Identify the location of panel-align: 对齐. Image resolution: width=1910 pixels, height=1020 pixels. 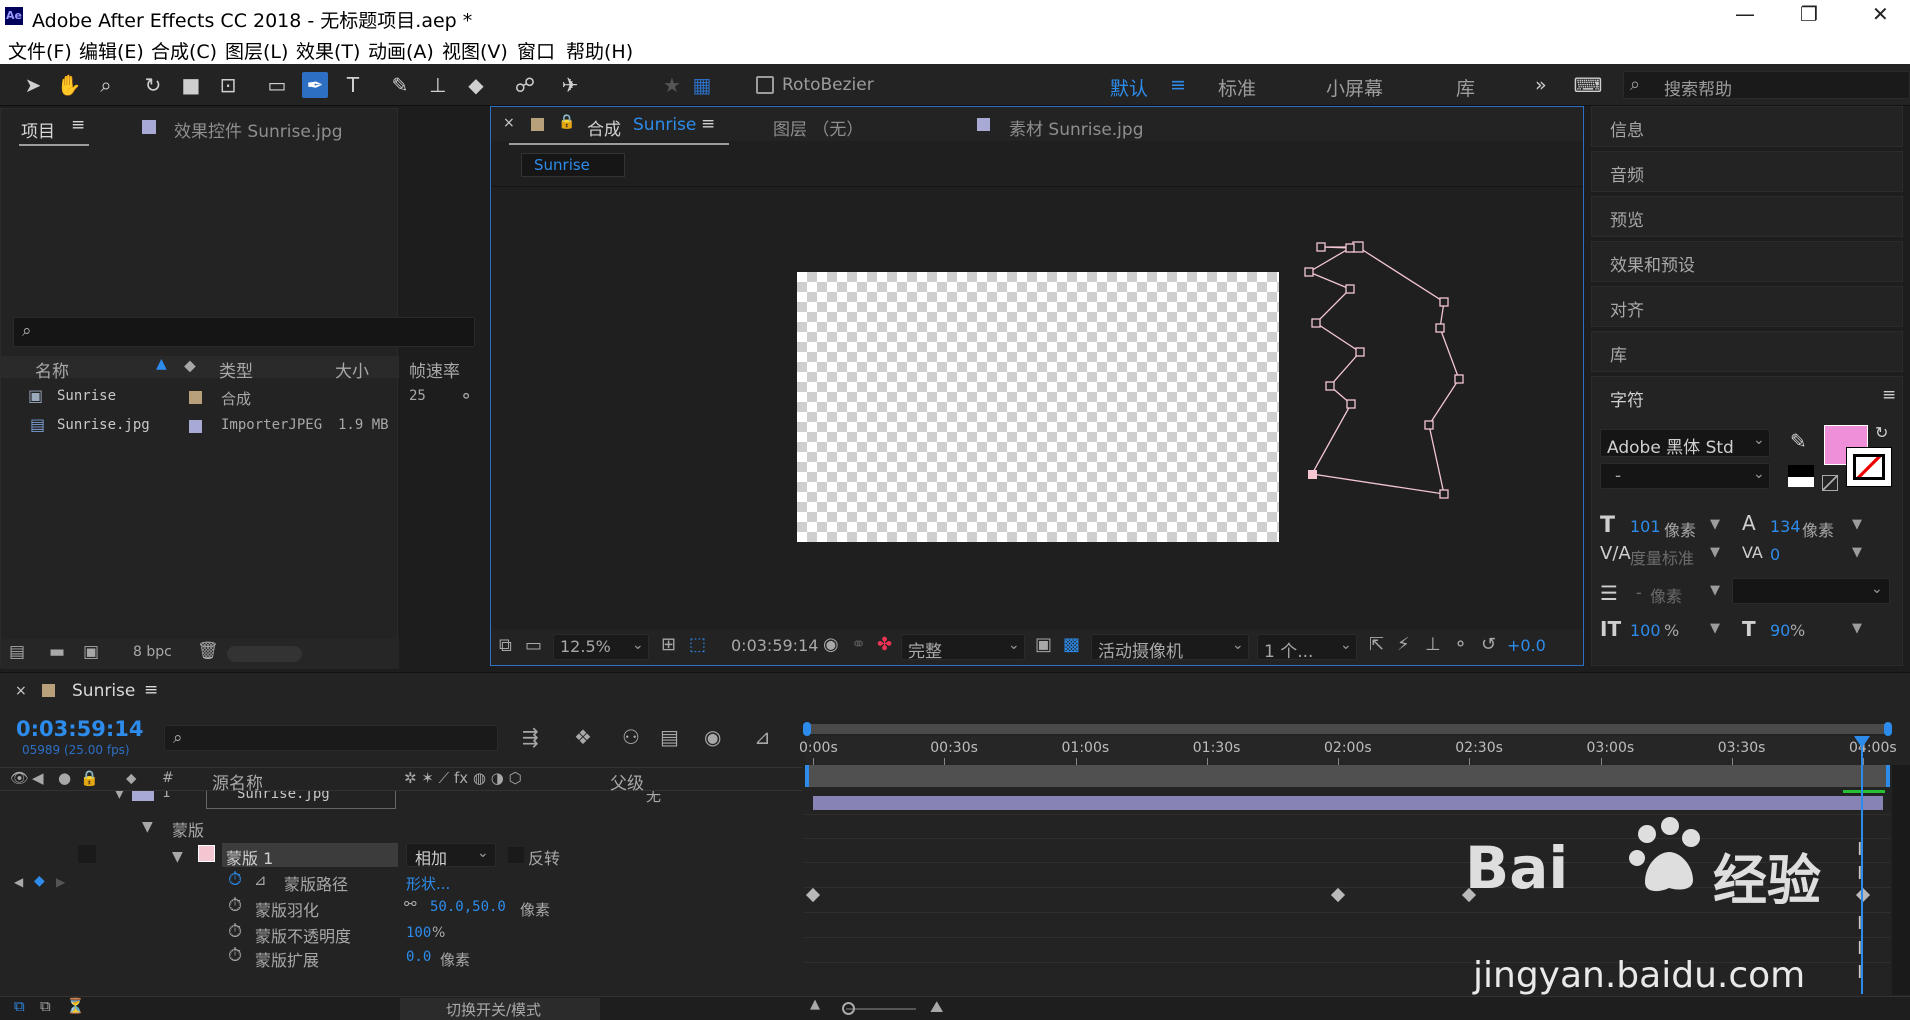
(1747, 306).